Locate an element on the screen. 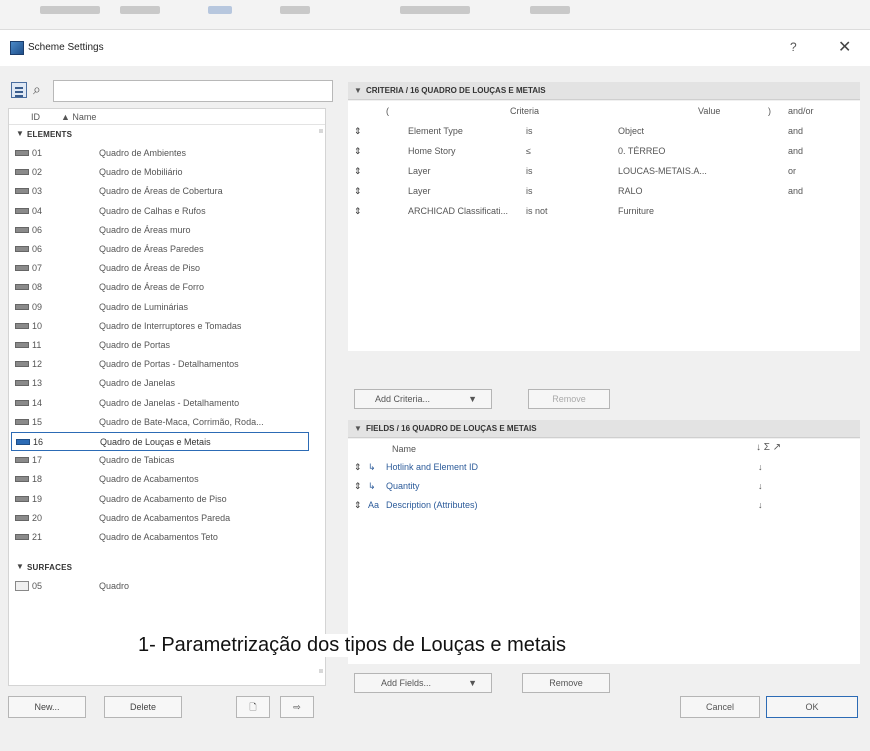 The image size is (870, 751). field-row: ⇕ Aa Description (Attributes) ↓ is located at coordinates (598, 505).